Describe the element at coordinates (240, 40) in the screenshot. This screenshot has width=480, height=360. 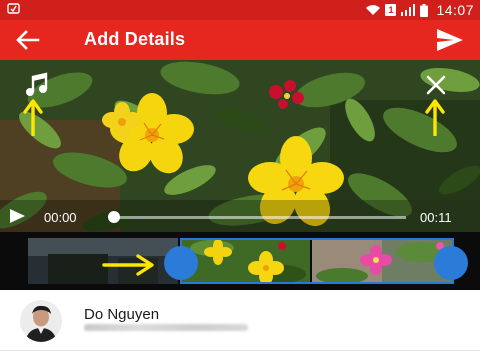
I see `app-bar: Add Details` at that location.